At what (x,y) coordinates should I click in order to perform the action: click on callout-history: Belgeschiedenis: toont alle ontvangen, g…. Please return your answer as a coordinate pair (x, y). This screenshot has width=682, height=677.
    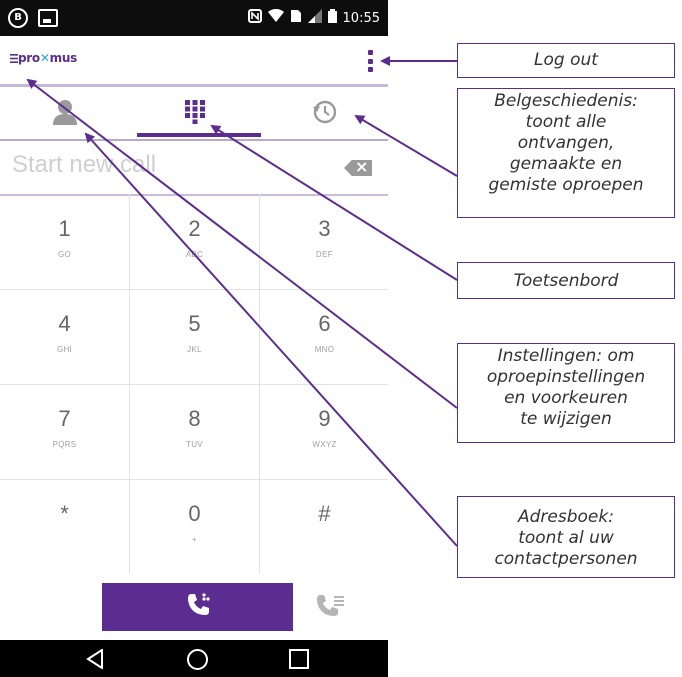
    Looking at the image, I should click on (566, 153).